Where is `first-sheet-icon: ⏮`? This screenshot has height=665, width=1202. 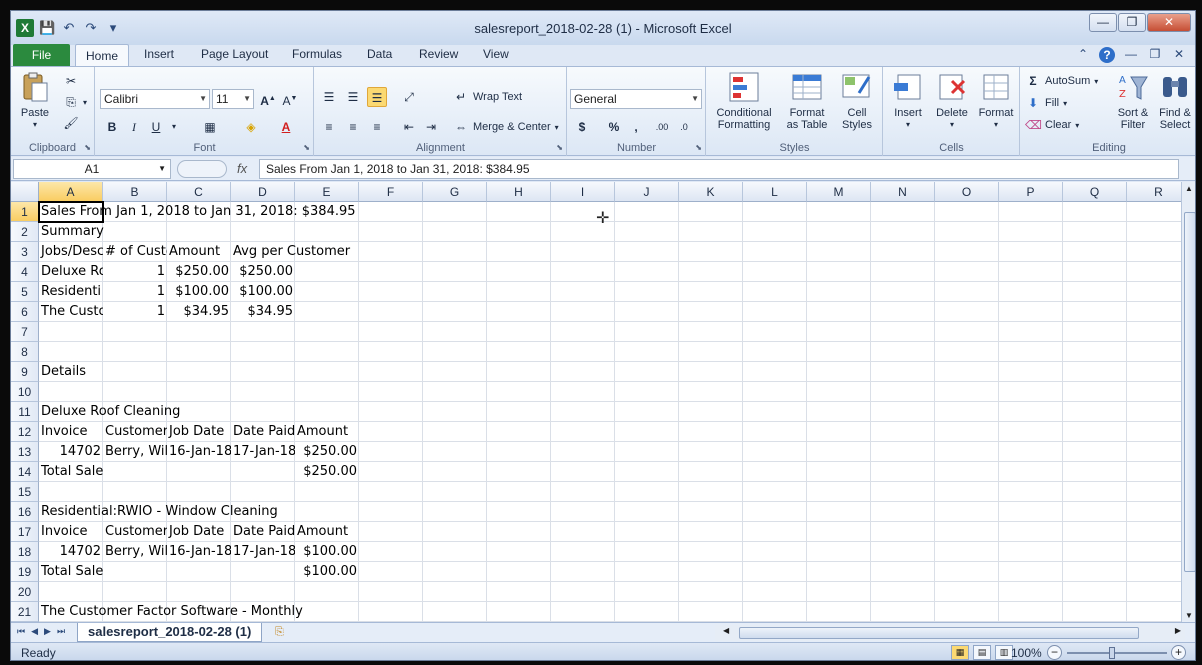 first-sheet-icon: ⏮ is located at coordinates (21, 631).